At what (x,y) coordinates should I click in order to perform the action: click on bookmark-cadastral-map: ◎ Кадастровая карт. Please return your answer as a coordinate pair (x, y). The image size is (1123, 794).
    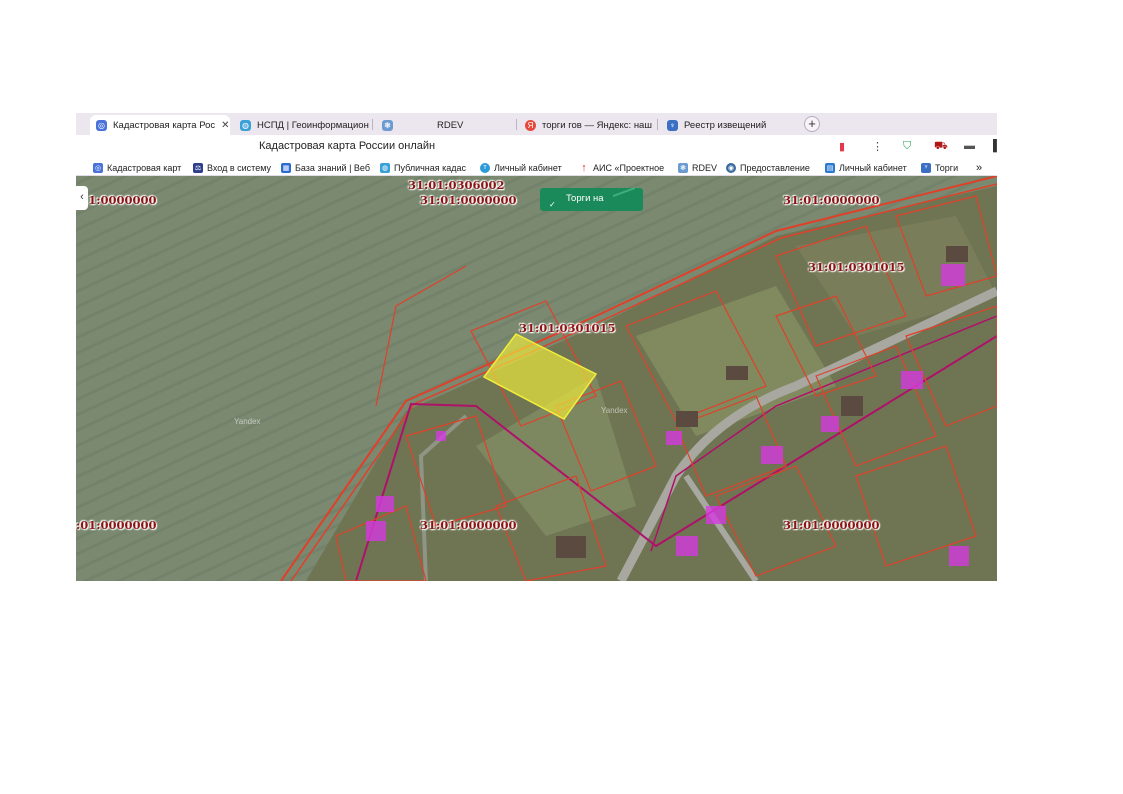
    Looking at the image, I should click on (138, 167).